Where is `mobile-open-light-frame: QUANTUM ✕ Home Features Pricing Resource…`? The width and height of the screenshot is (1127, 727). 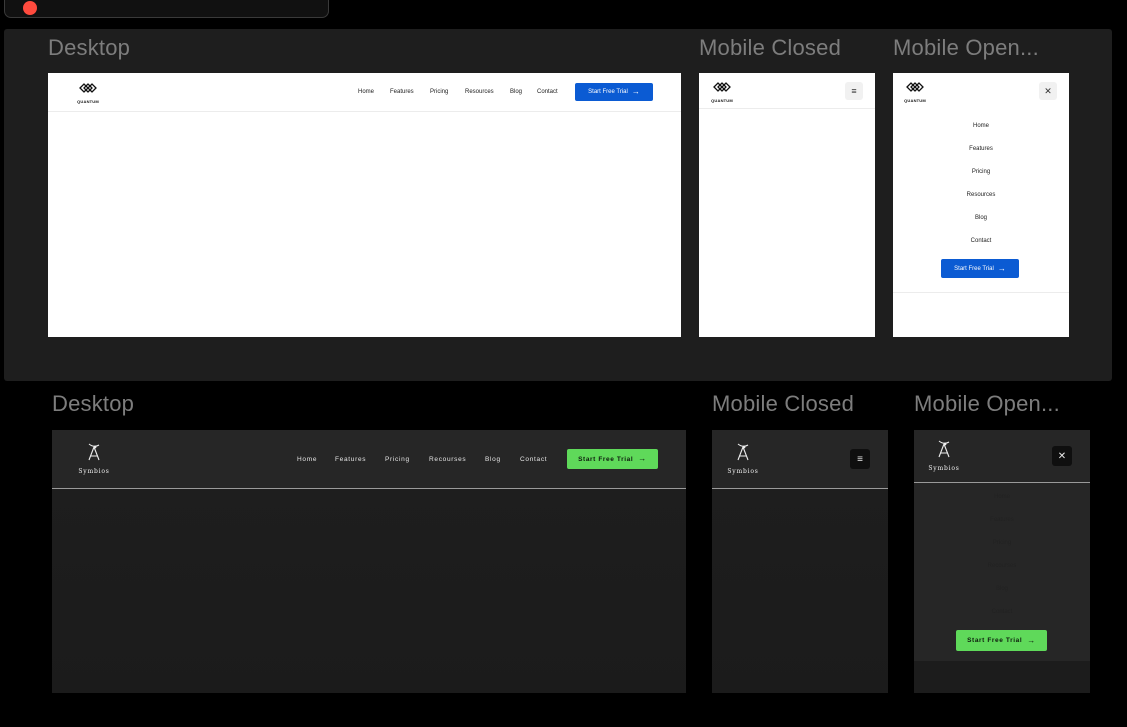
mobile-open-light-frame: QUANTUM ✕ Home Features Pricing Resource… is located at coordinates (981, 205).